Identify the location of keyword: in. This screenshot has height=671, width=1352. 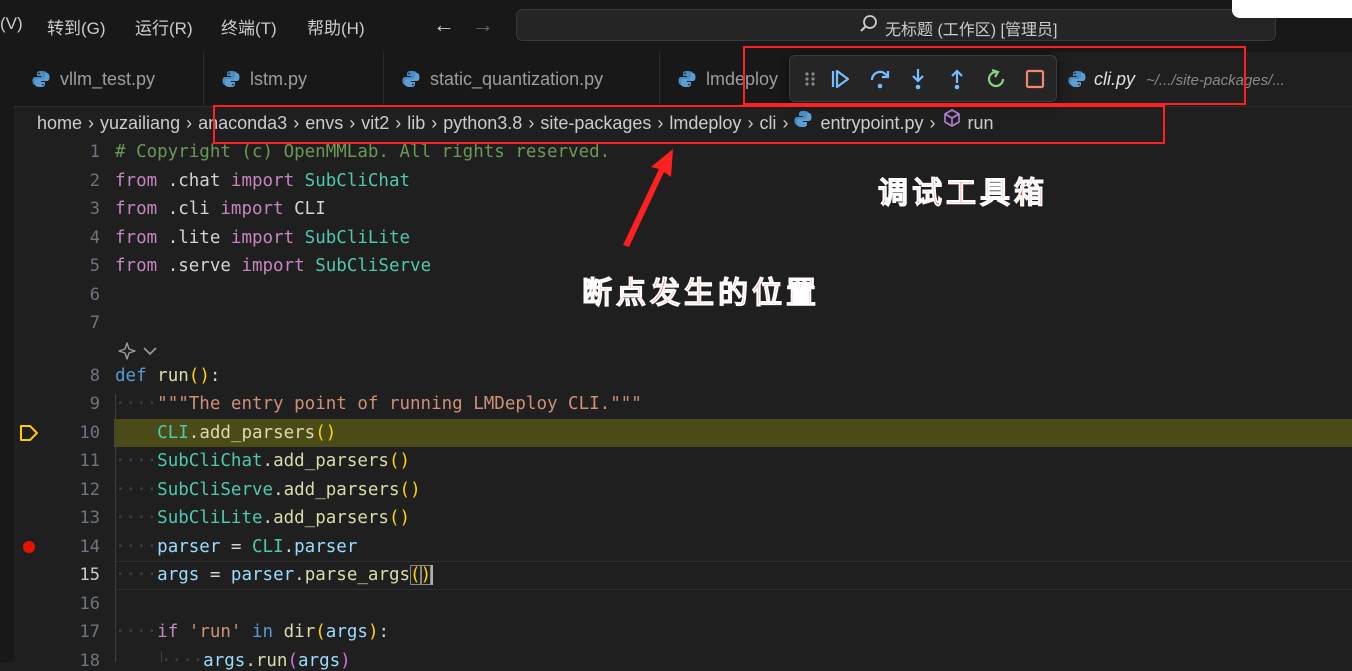
(263, 632).